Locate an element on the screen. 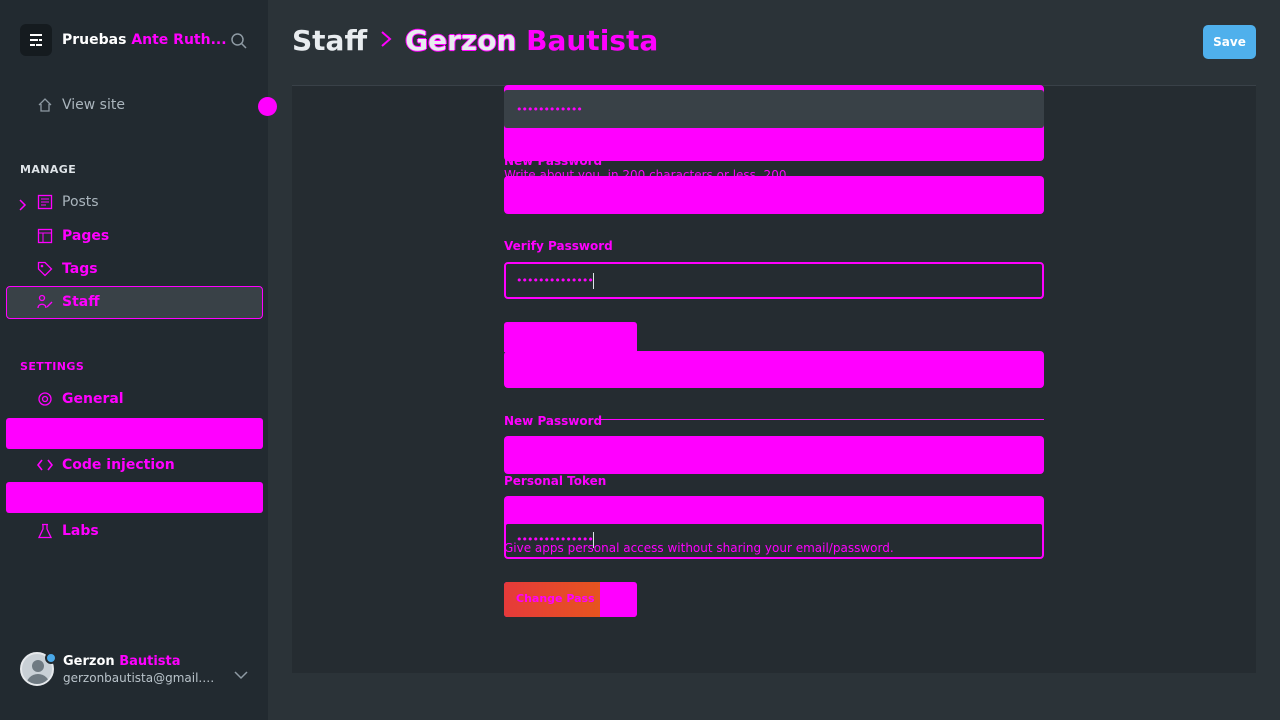 The width and height of the screenshot is (1280, 720). user-last-name: Bautista is located at coordinates (150, 661).